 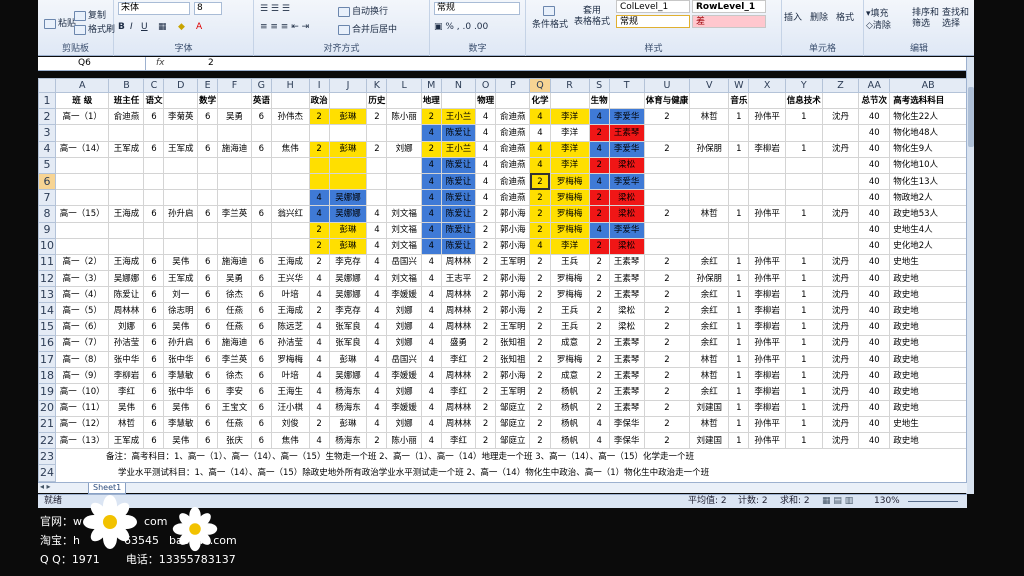 What do you see at coordinates (767, 214) in the screenshot?
I see `cell: 孙伟平` at bounding box center [767, 214].